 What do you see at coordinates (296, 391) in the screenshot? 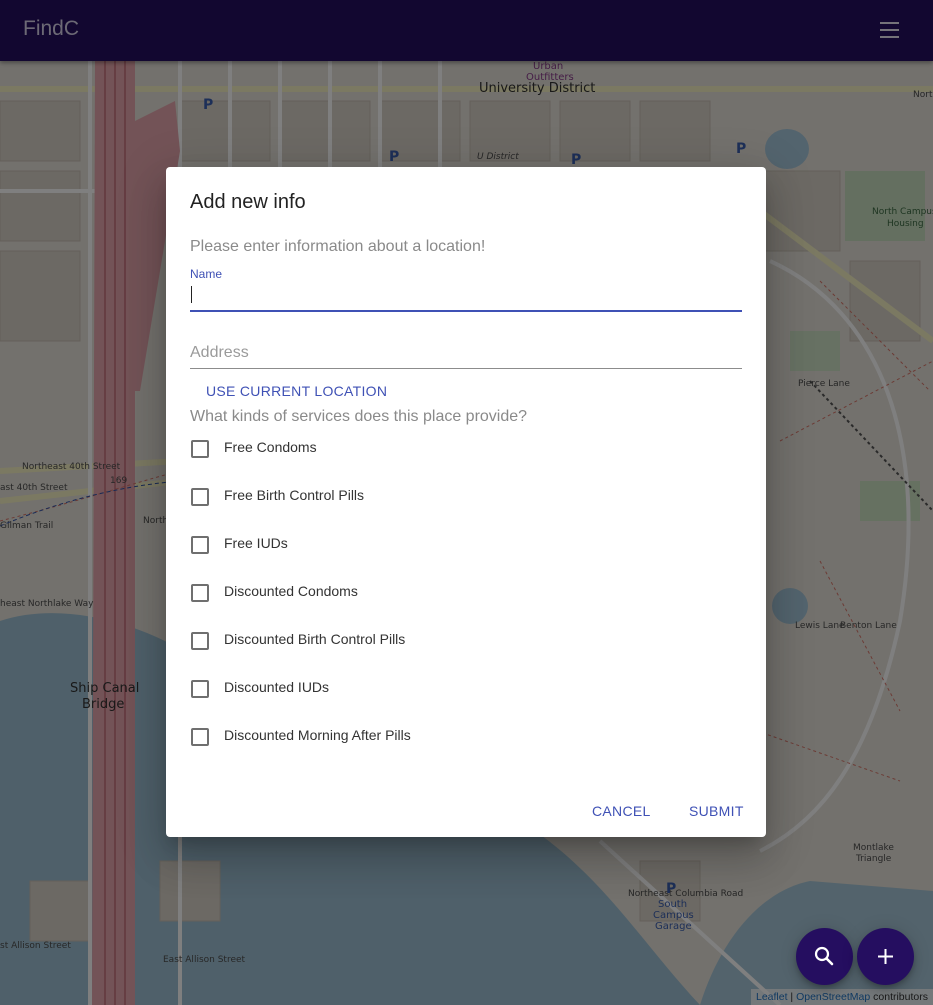
I see `use-current-location-button: USE CURRENT LOCATION` at bounding box center [296, 391].